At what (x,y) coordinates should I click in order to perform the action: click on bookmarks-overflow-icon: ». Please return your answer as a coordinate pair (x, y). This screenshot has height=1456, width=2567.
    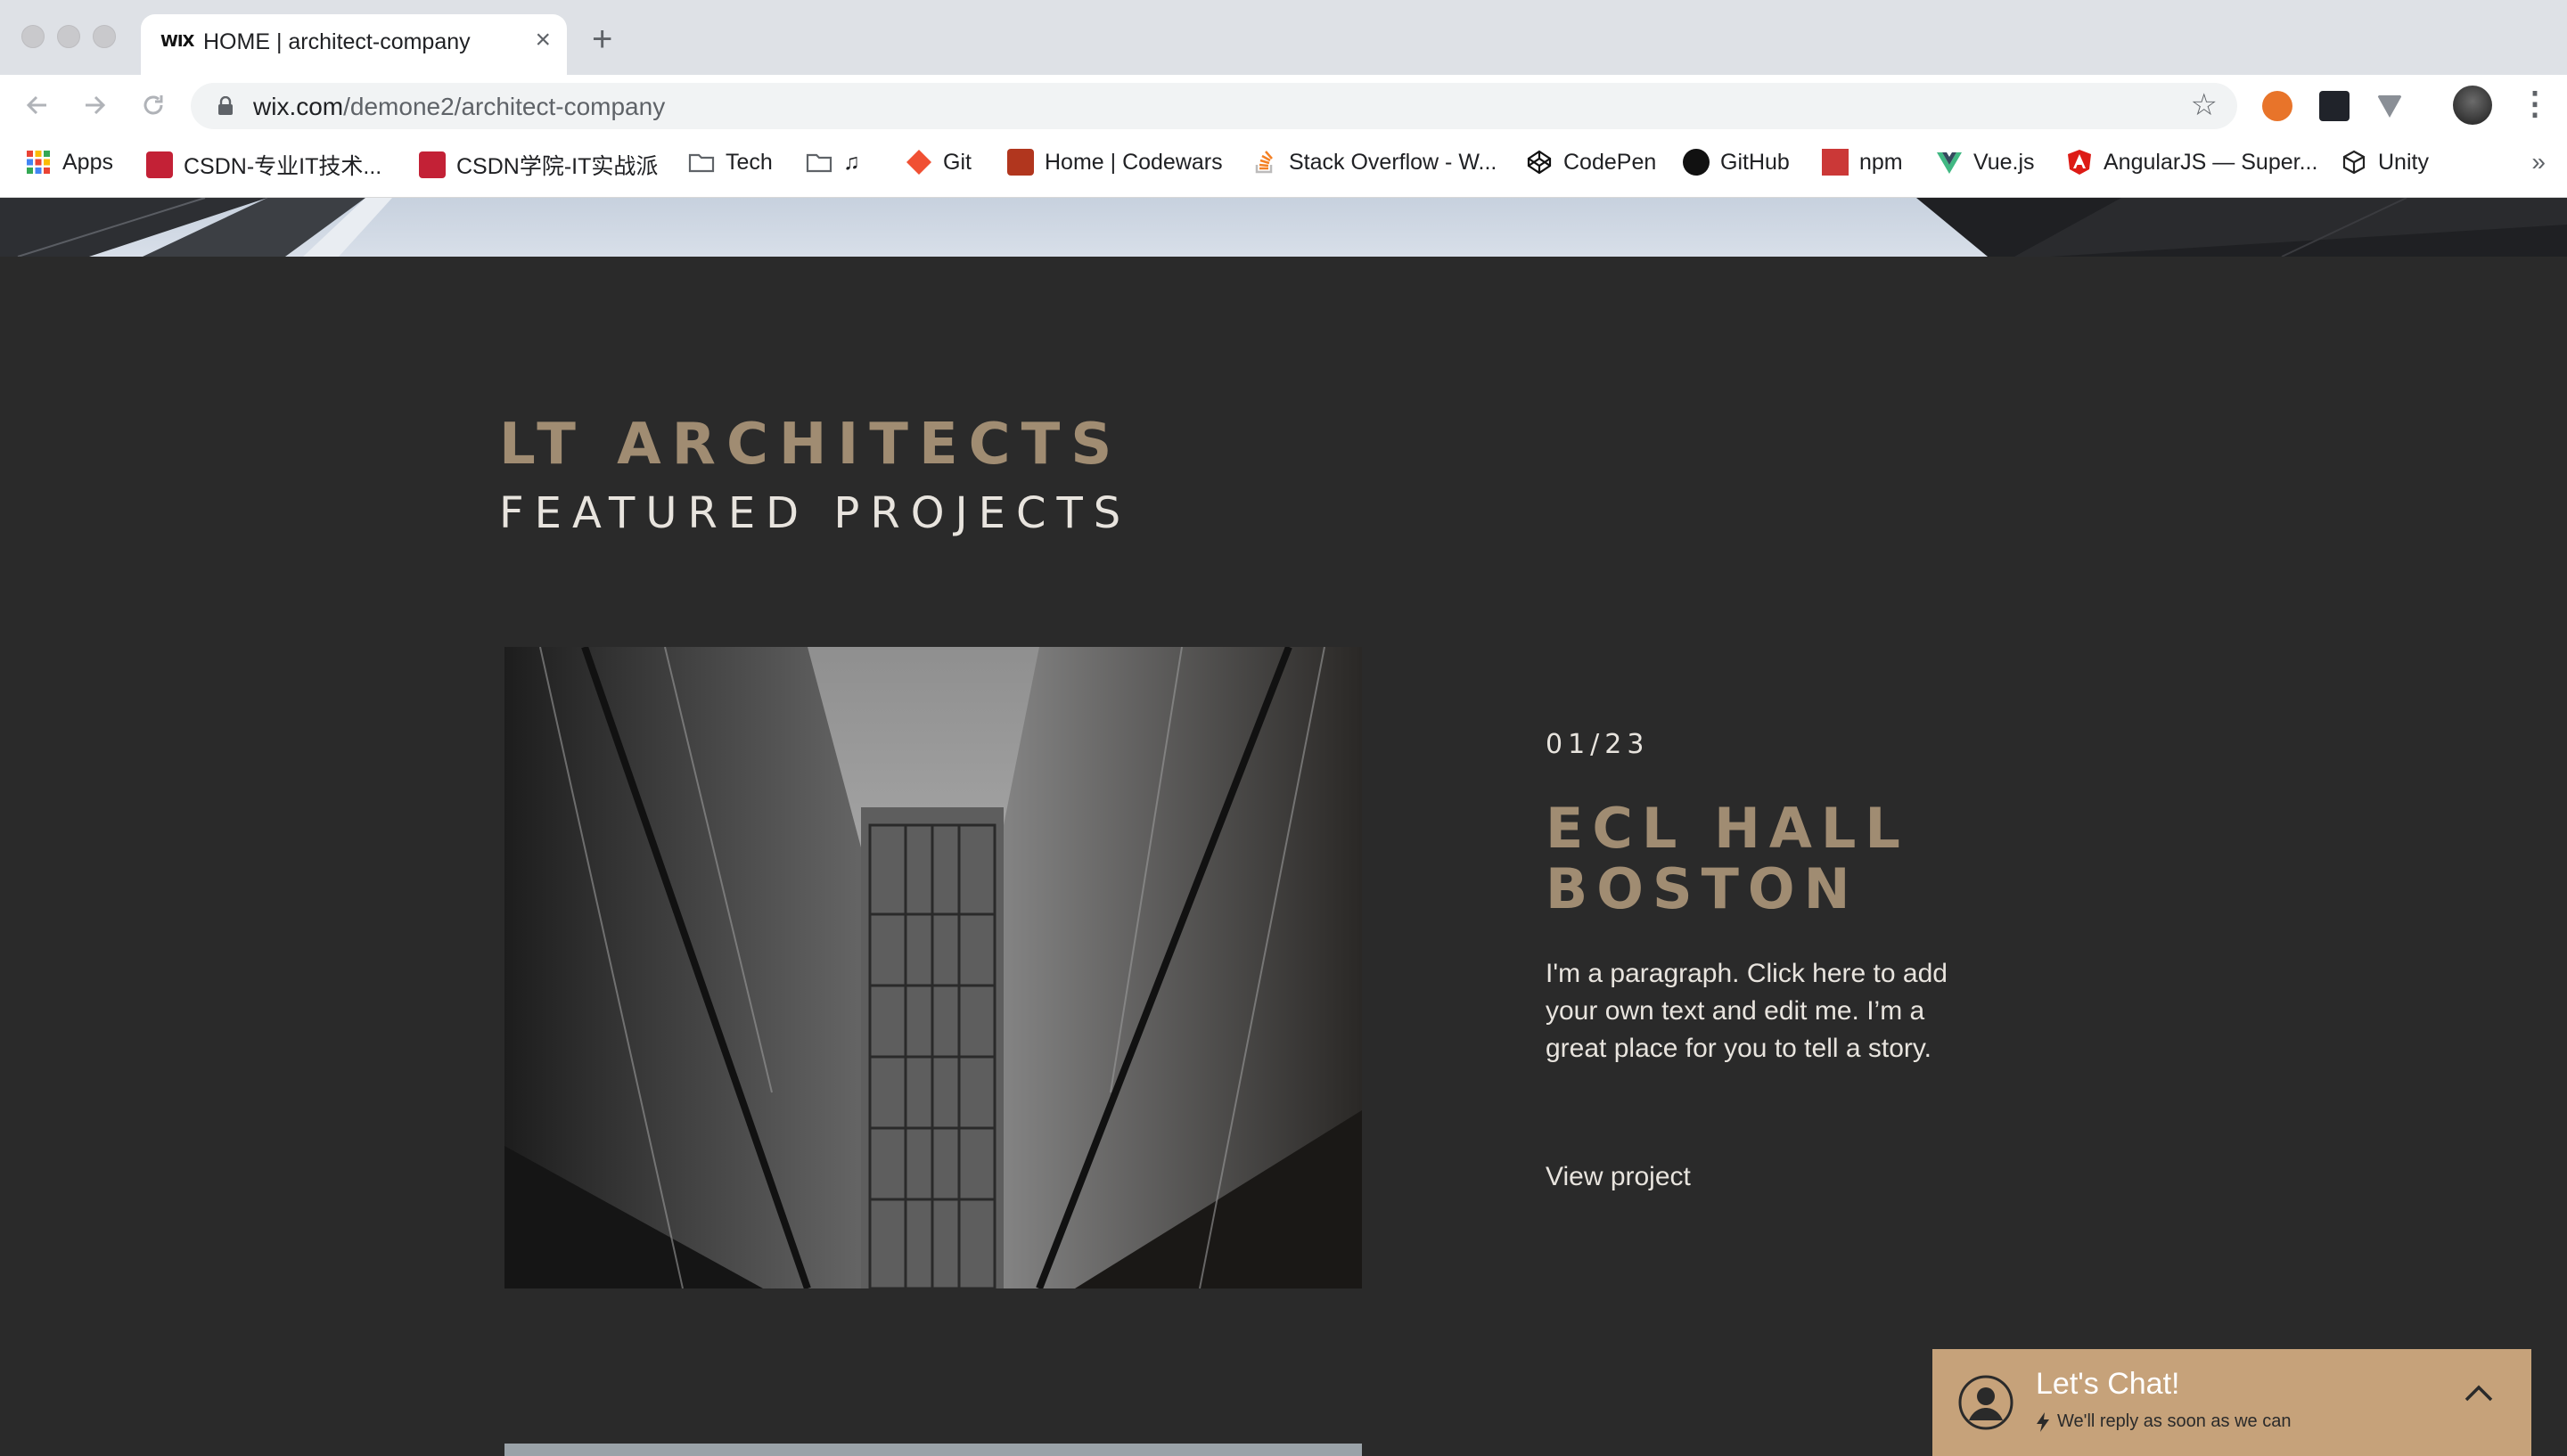
    Looking at the image, I should click on (2539, 162).